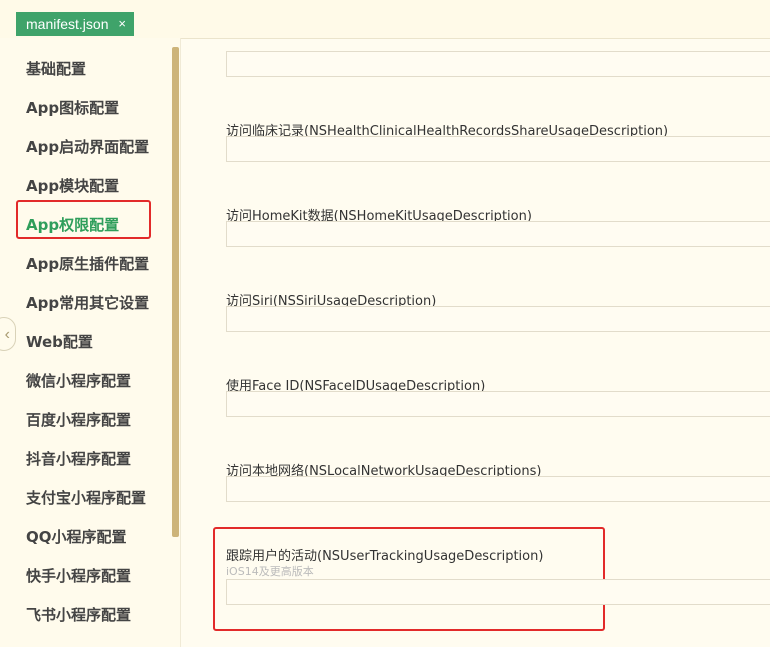  What do you see at coordinates (59, 341) in the screenshot?
I see `sidebar-item-web: Web配置` at bounding box center [59, 341].